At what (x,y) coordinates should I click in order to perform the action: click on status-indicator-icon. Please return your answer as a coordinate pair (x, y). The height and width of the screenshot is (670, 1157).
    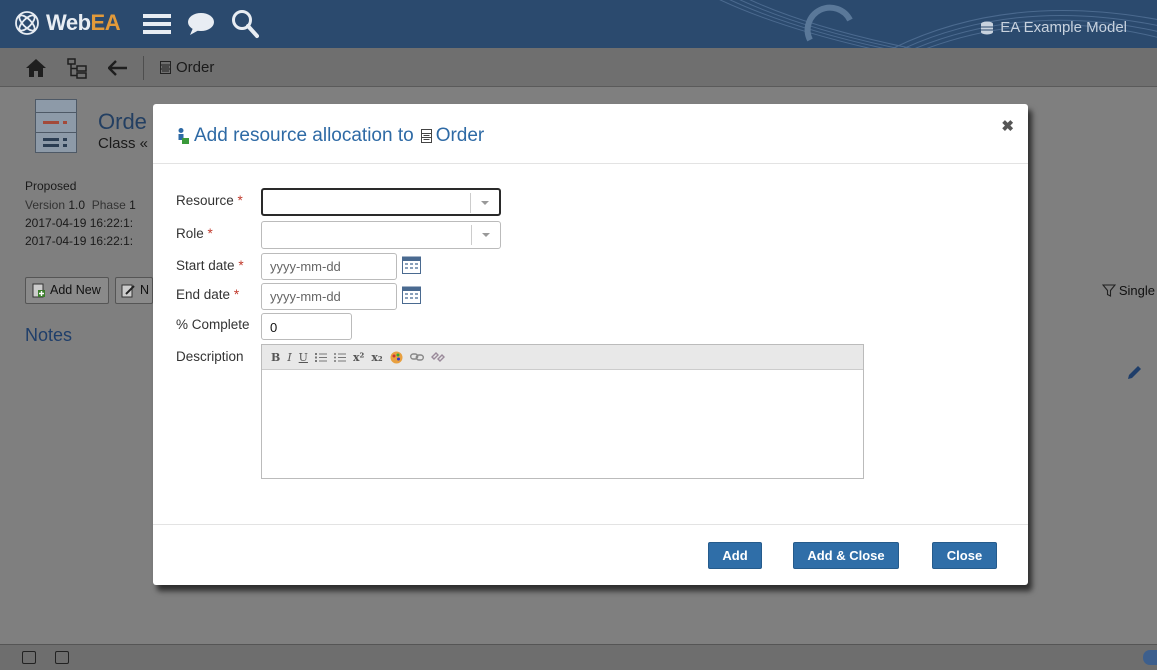
    Looking at the image, I should click on (1150, 657).